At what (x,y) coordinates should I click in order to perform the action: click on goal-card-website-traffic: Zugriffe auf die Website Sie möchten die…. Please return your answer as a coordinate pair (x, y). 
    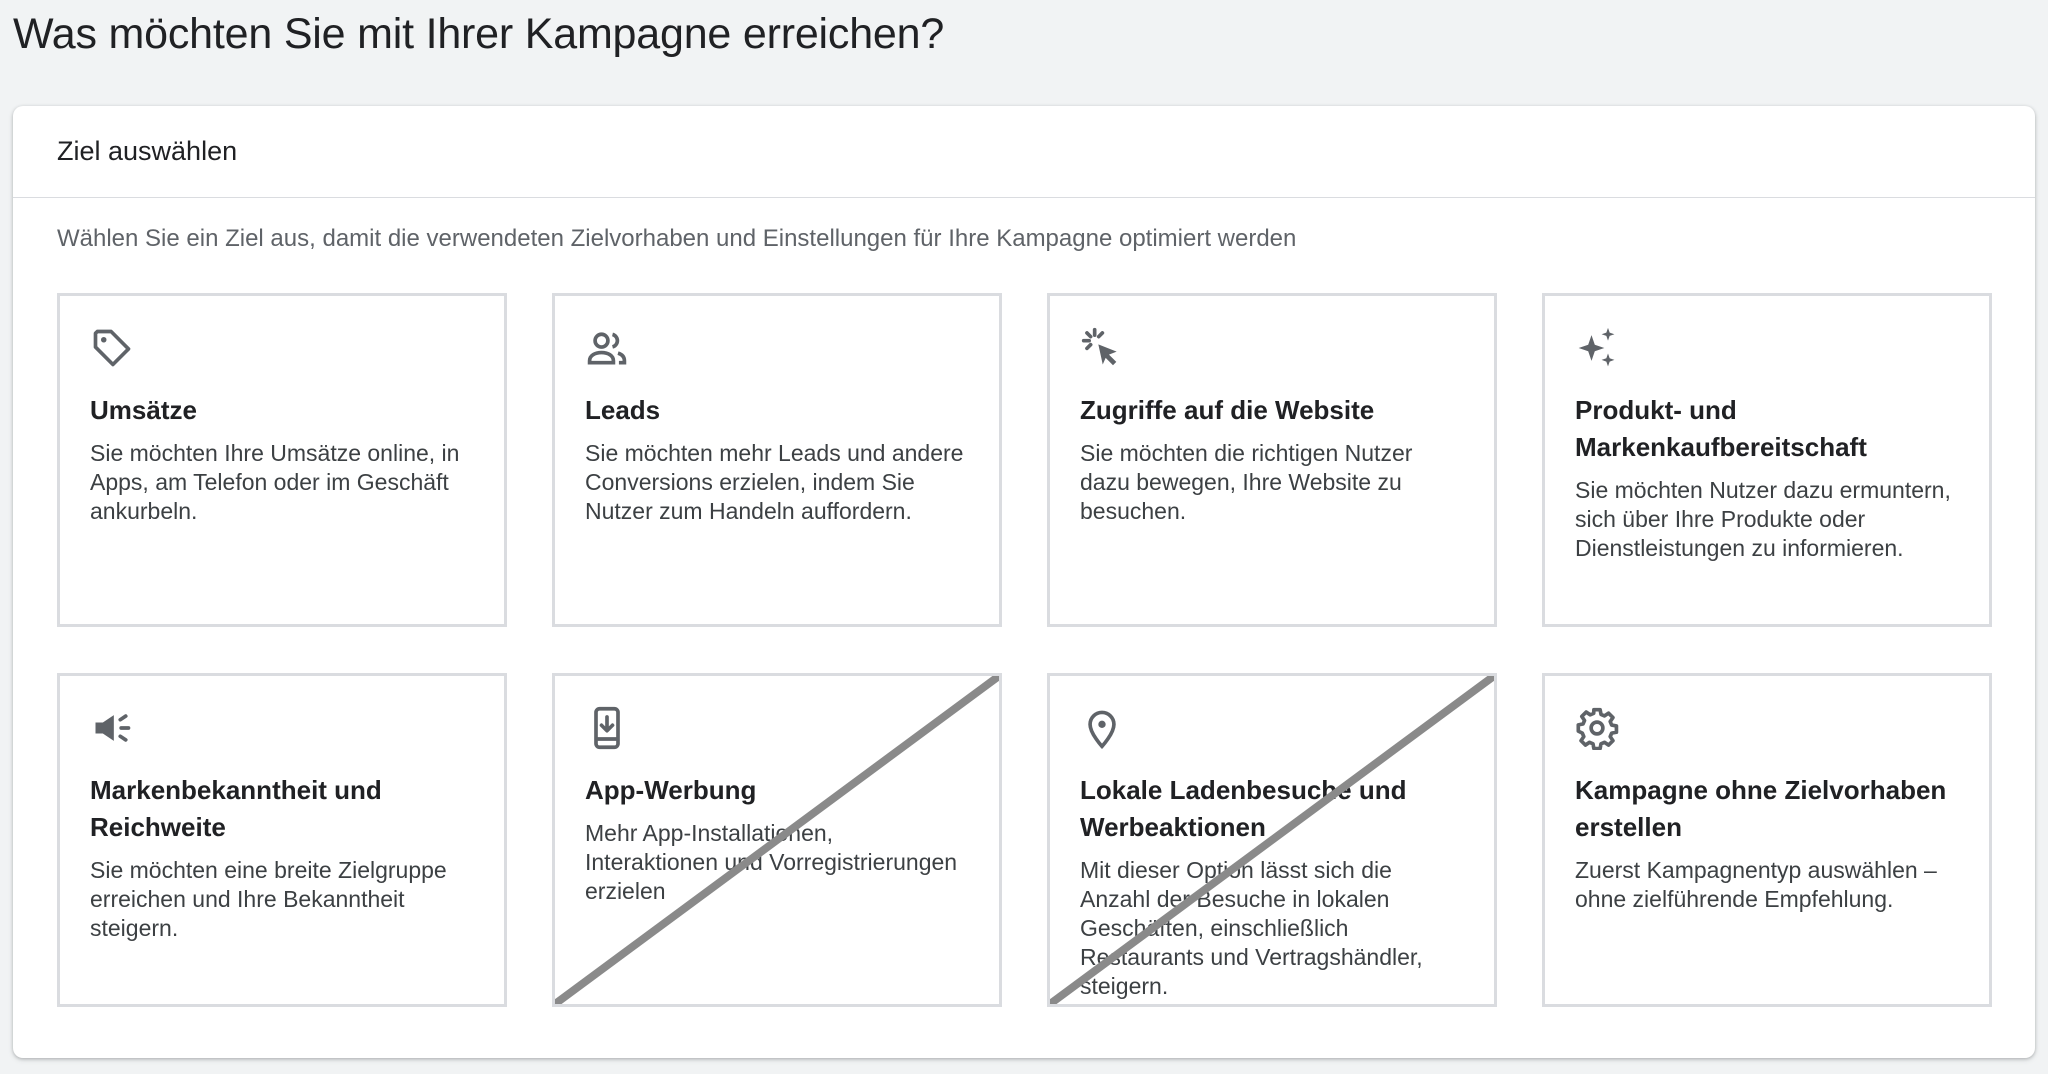
    Looking at the image, I should click on (1272, 460).